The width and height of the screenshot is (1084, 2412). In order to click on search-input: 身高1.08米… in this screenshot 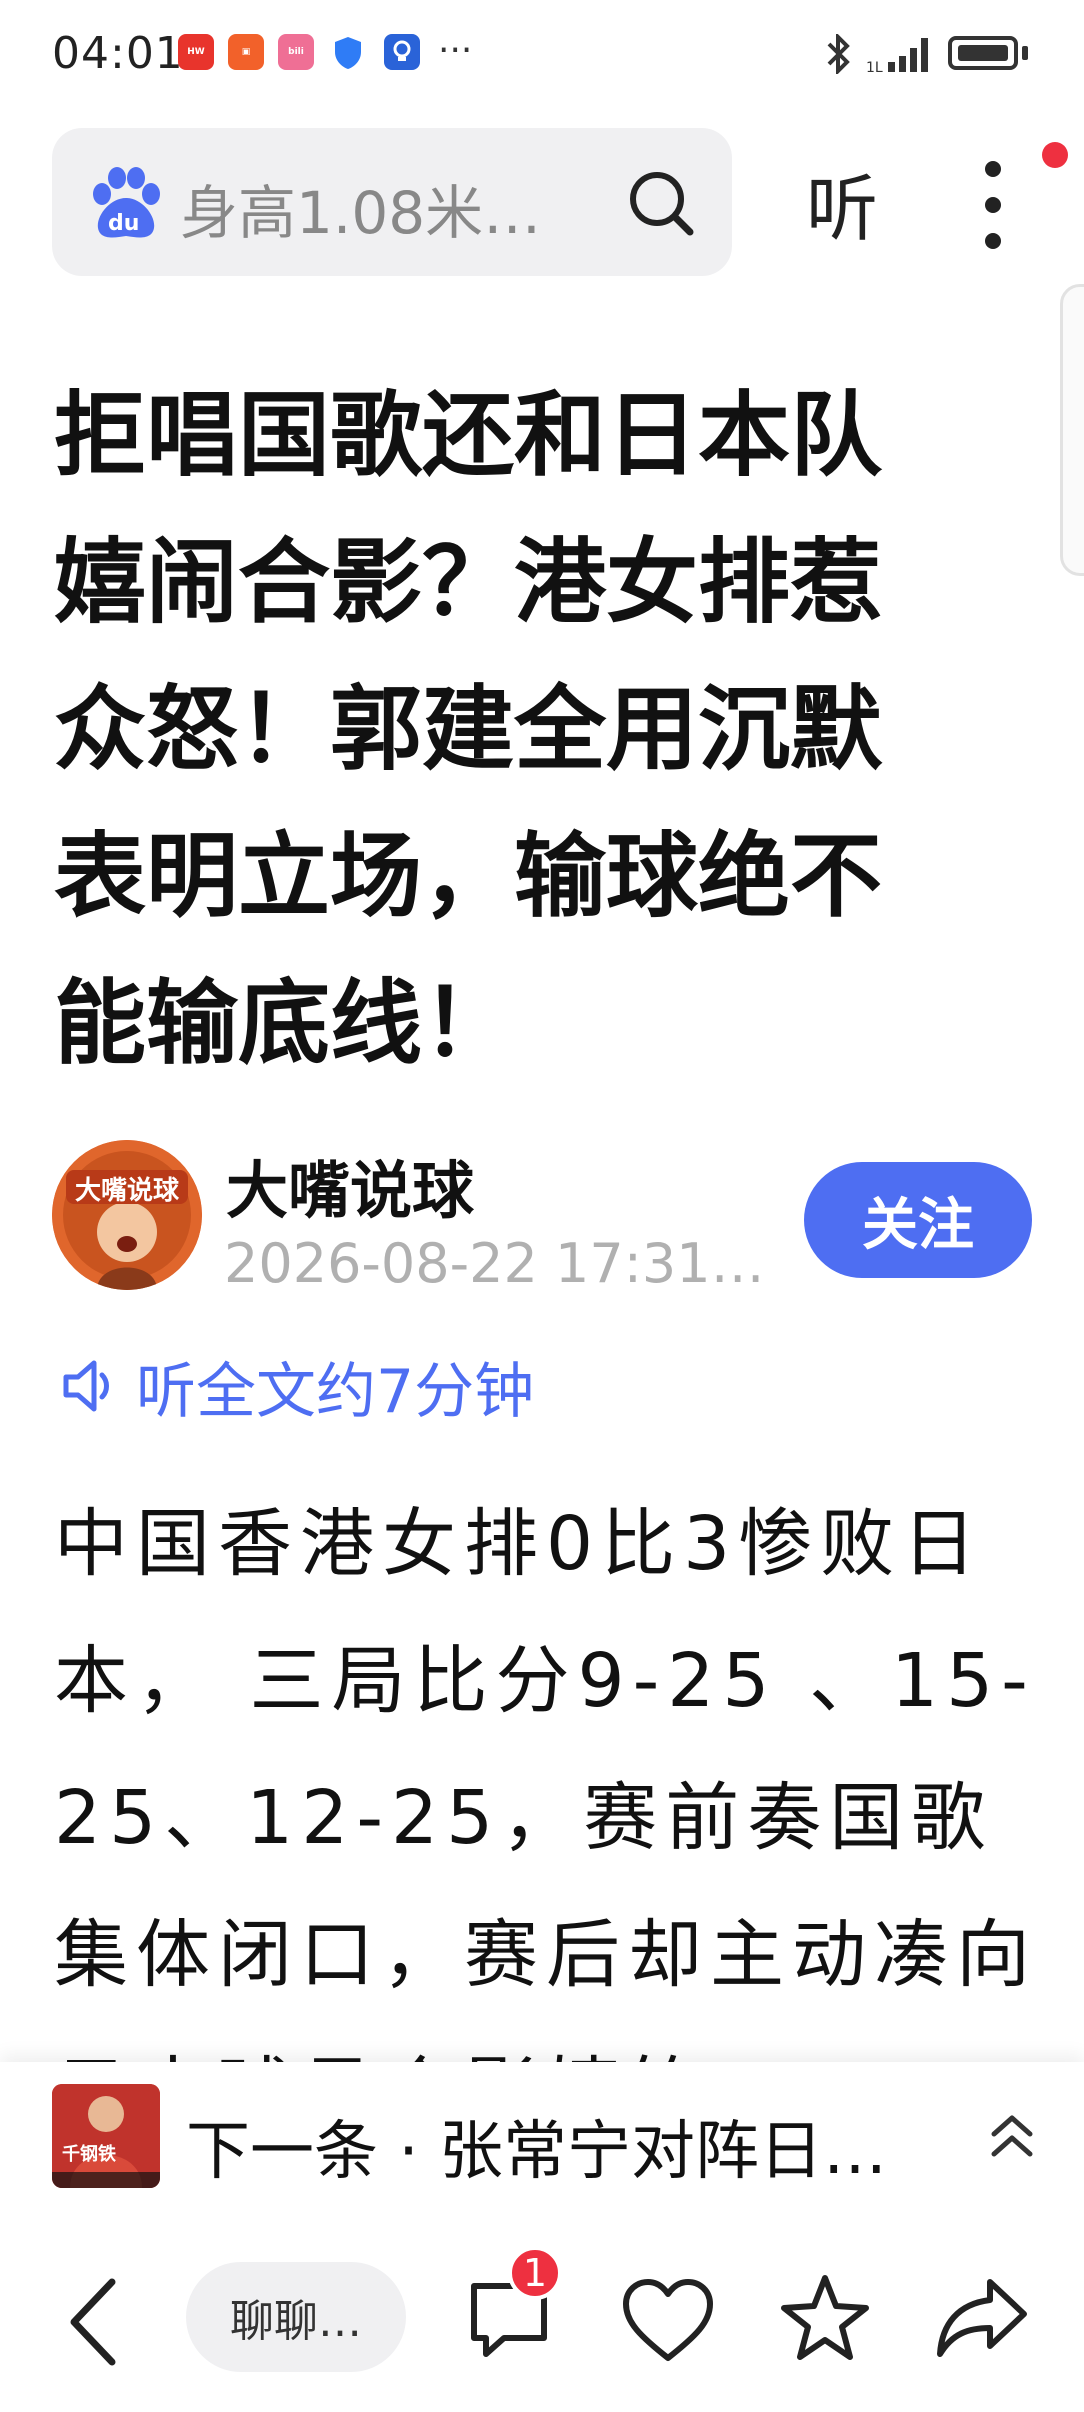, I will do `click(360, 208)`.